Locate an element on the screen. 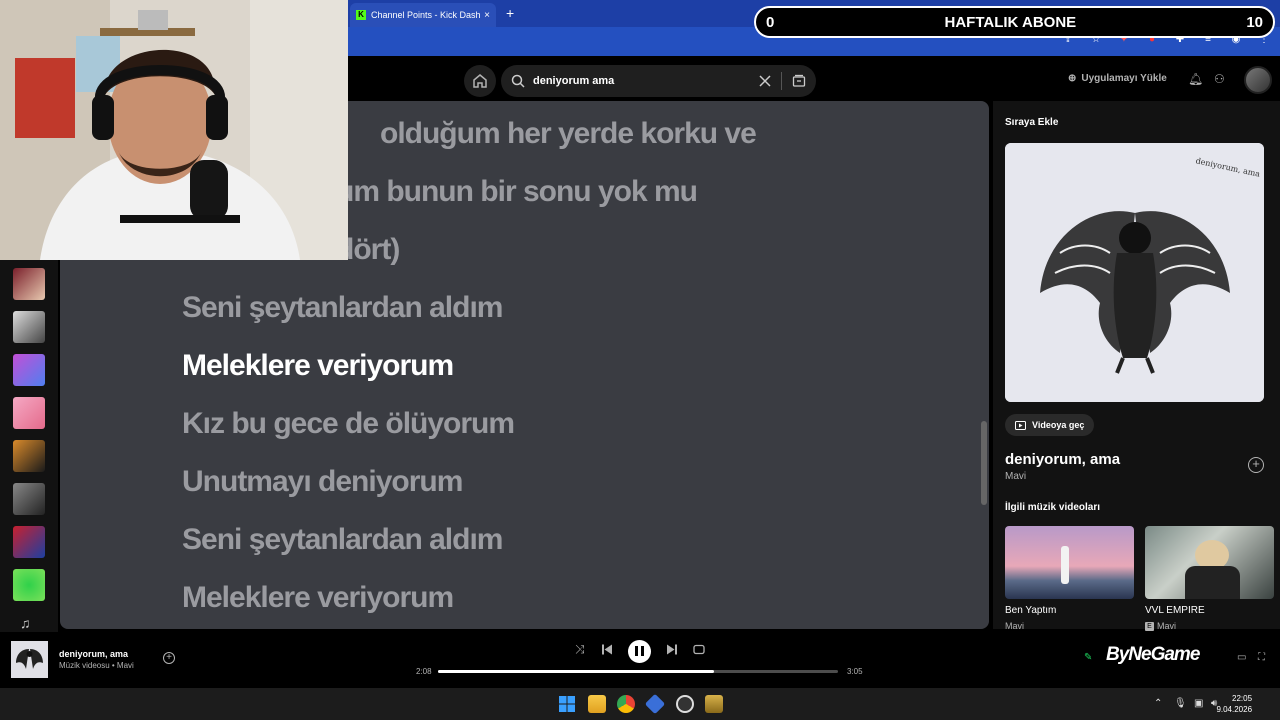 This screenshot has height=720, width=1280. clock-date: 9.04.2026 is located at coordinates (1234, 709).